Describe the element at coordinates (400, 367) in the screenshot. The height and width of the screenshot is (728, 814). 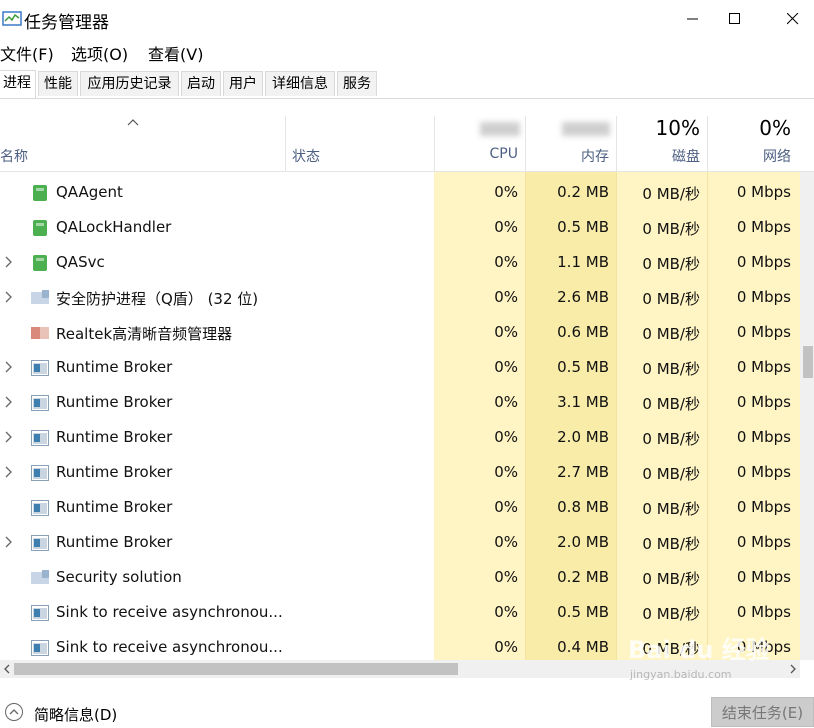
I see `process-row: Runtime Broker 0% 0.5 MB 0 MB/秒 0 Mbps` at that location.